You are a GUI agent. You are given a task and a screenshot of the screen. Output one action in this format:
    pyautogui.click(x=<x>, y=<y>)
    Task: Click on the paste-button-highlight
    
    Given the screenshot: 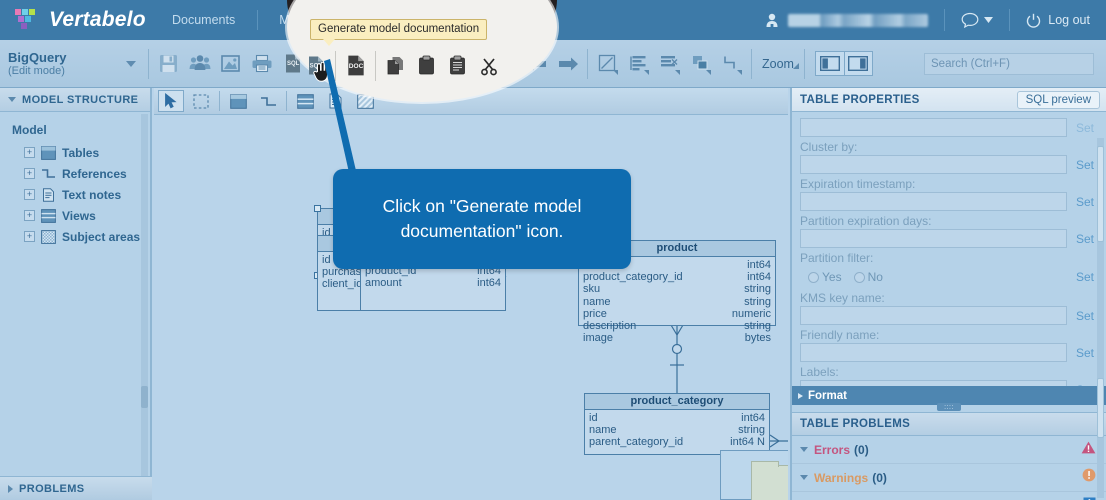 What is the action you would take?
    pyautogui.click(x=426, y=65)
    